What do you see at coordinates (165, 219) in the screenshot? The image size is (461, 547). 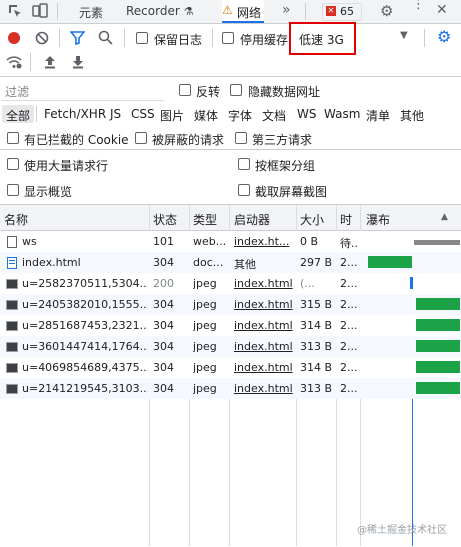 I see `col-header-status: 状态` at bounding box center [165, 219].